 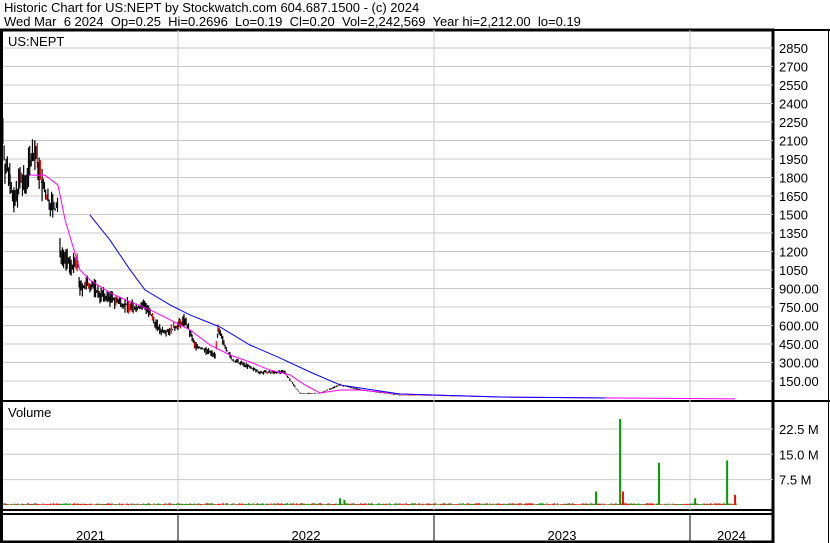 I want to click on volume-tick-label: 22.5 M, so click(x=799, y=429).